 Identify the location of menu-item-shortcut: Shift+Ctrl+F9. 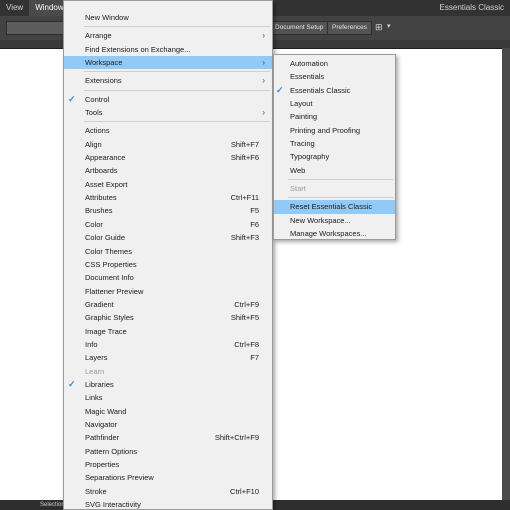
(236, 438).